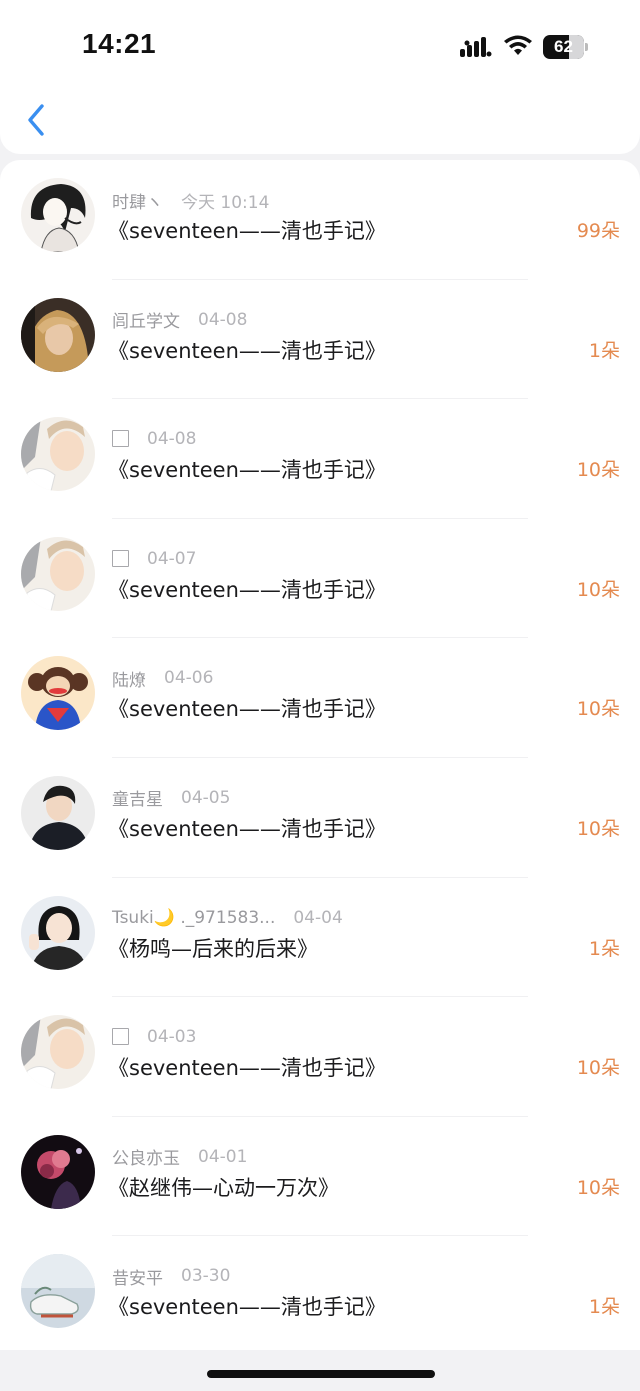 This screenshot has height=1391, width=640. Describe the element at coordinates (223, 1156) in the screenshot. I see `send-date: 04-01` at that location.